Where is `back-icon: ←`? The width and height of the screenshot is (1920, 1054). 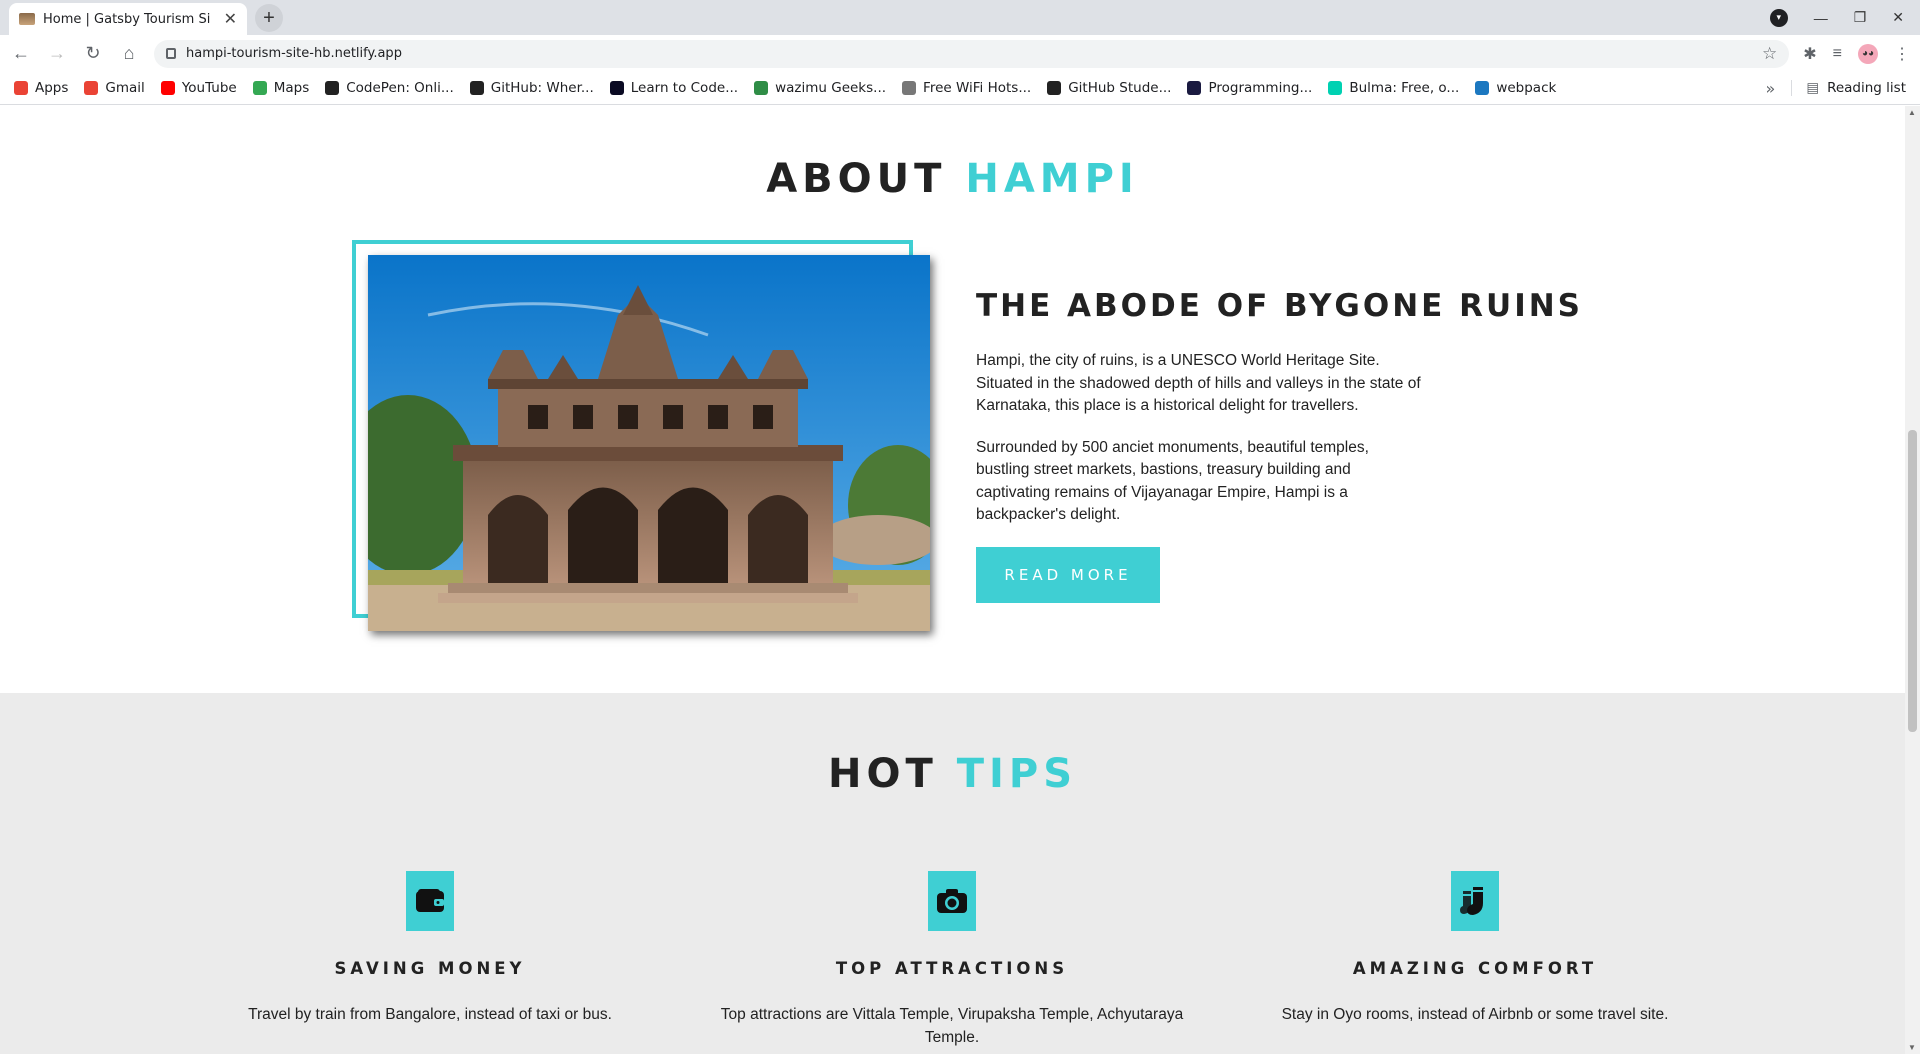
back-icon: ← is located at coordinates (21, 54).